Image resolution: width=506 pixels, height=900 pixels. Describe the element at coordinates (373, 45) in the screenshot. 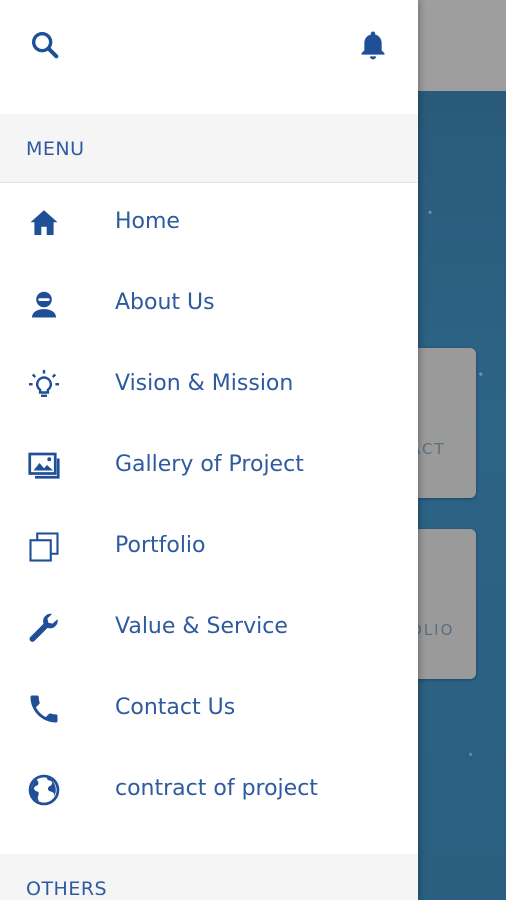

I see `bell-icon` at that location.